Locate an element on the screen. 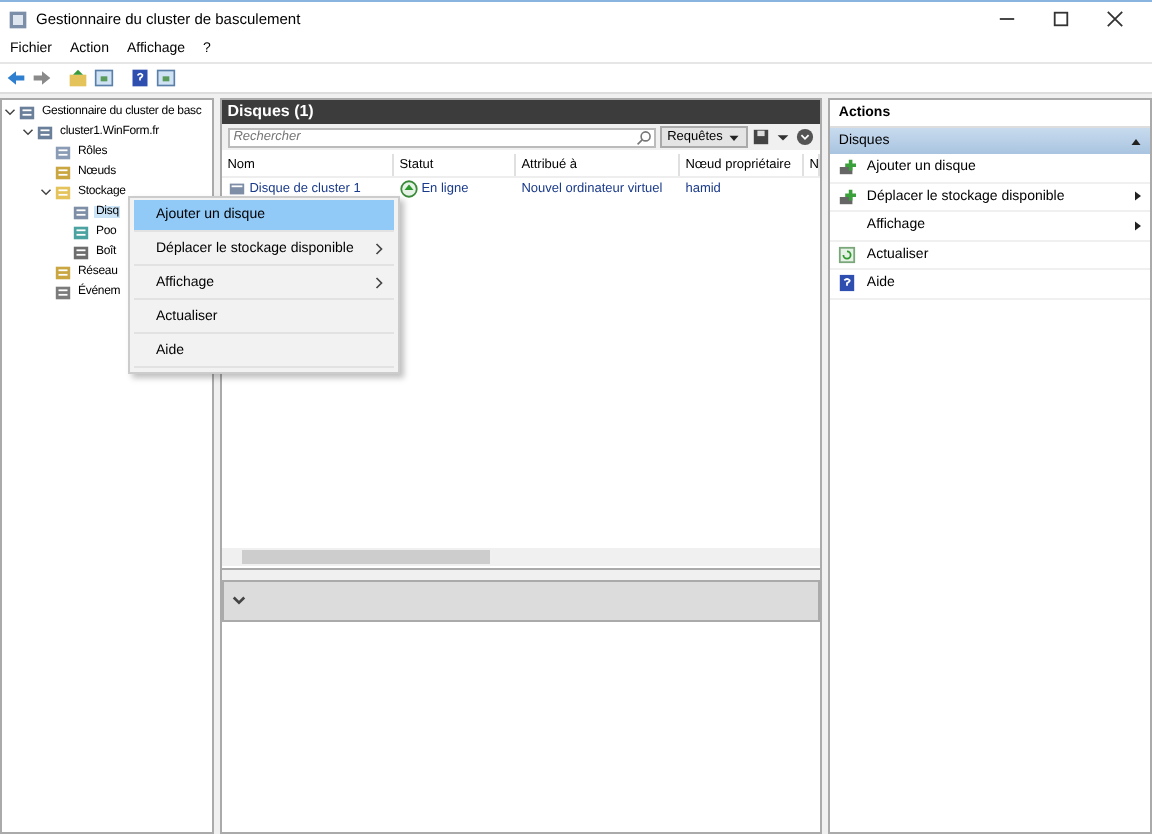 Image resolution: width=1152 pixels, height=834 pixels. panel-title: Disques (1) is located at coordinates (521, 112).